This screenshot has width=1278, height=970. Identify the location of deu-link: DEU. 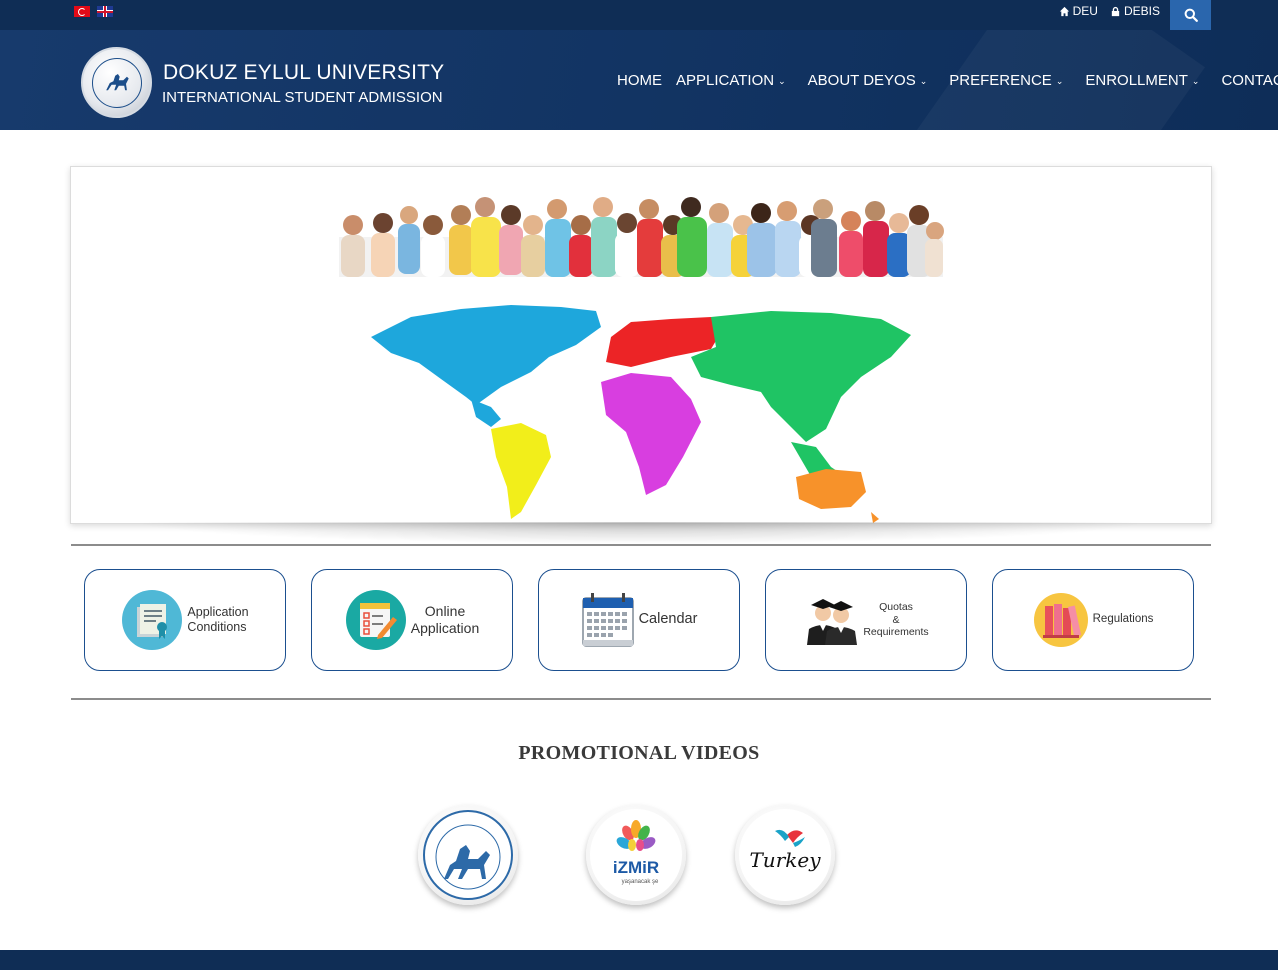
(1078, 11).